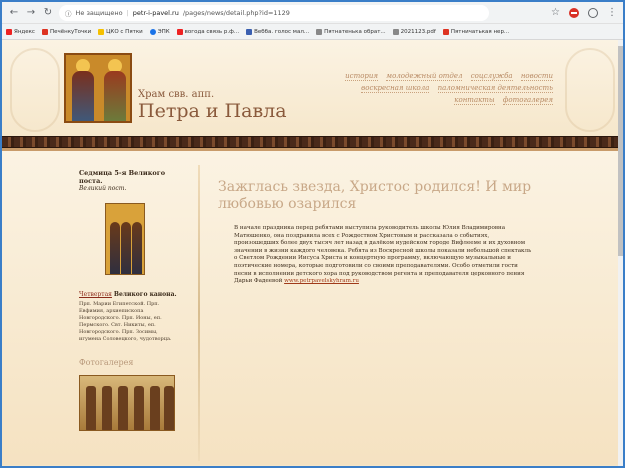  I want to click on page-scrollbar, so click(620, 253).